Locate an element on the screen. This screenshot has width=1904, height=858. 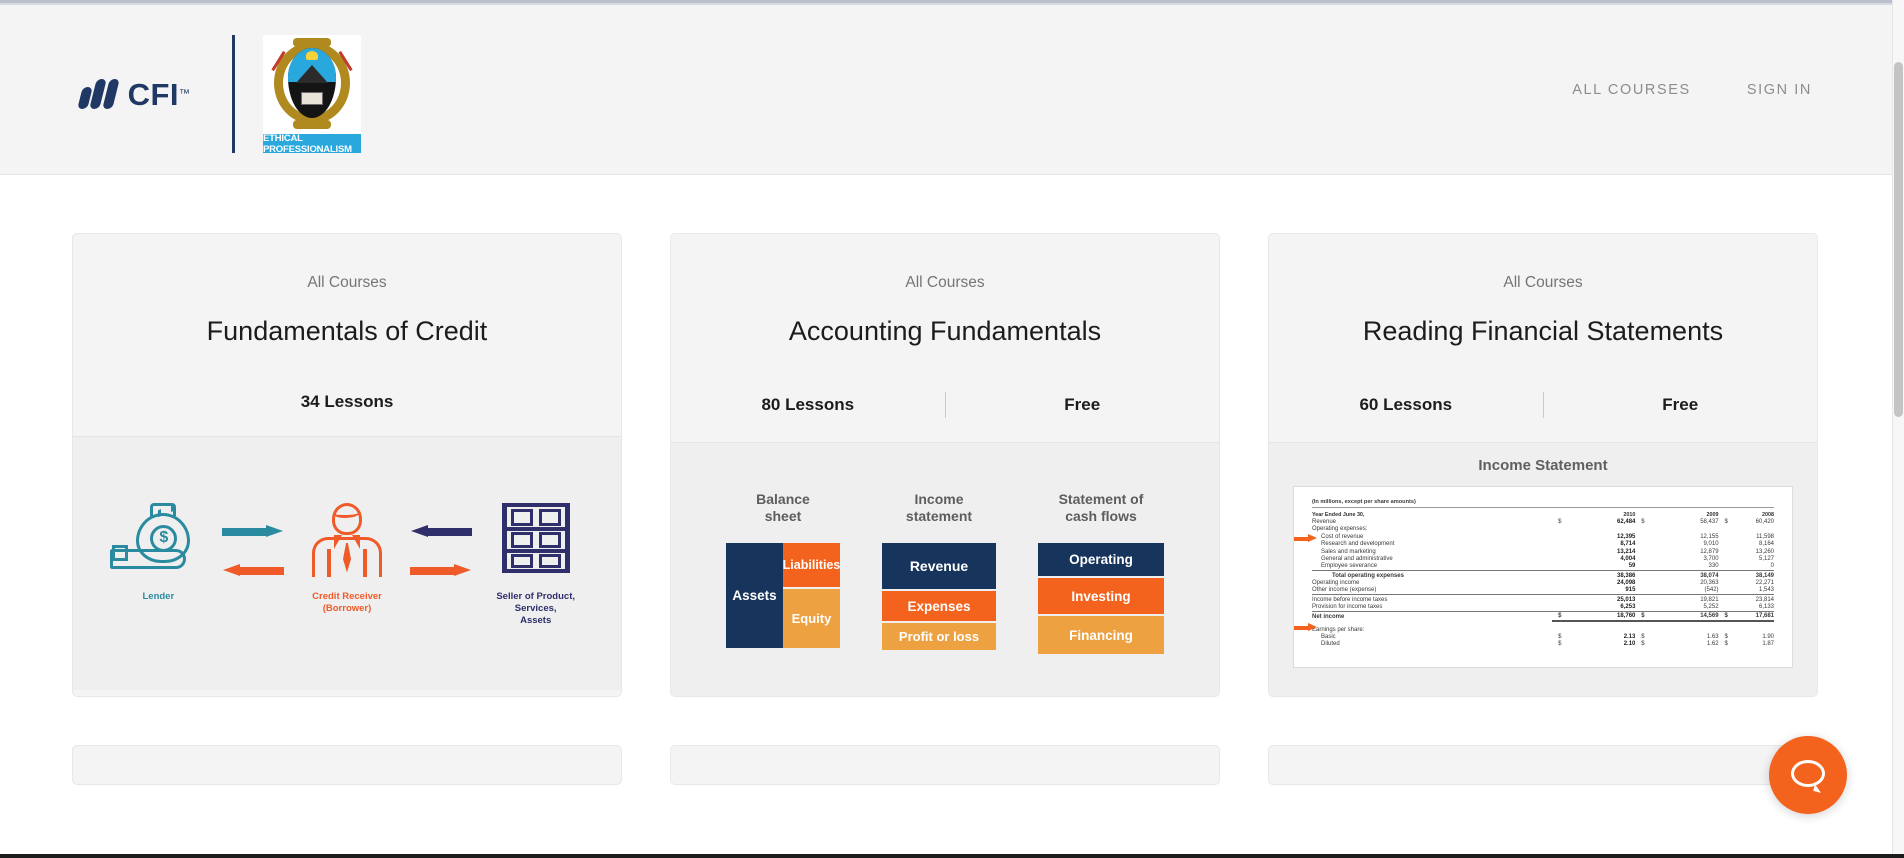
scrollbar-track is located at coordinates (1898, 429).